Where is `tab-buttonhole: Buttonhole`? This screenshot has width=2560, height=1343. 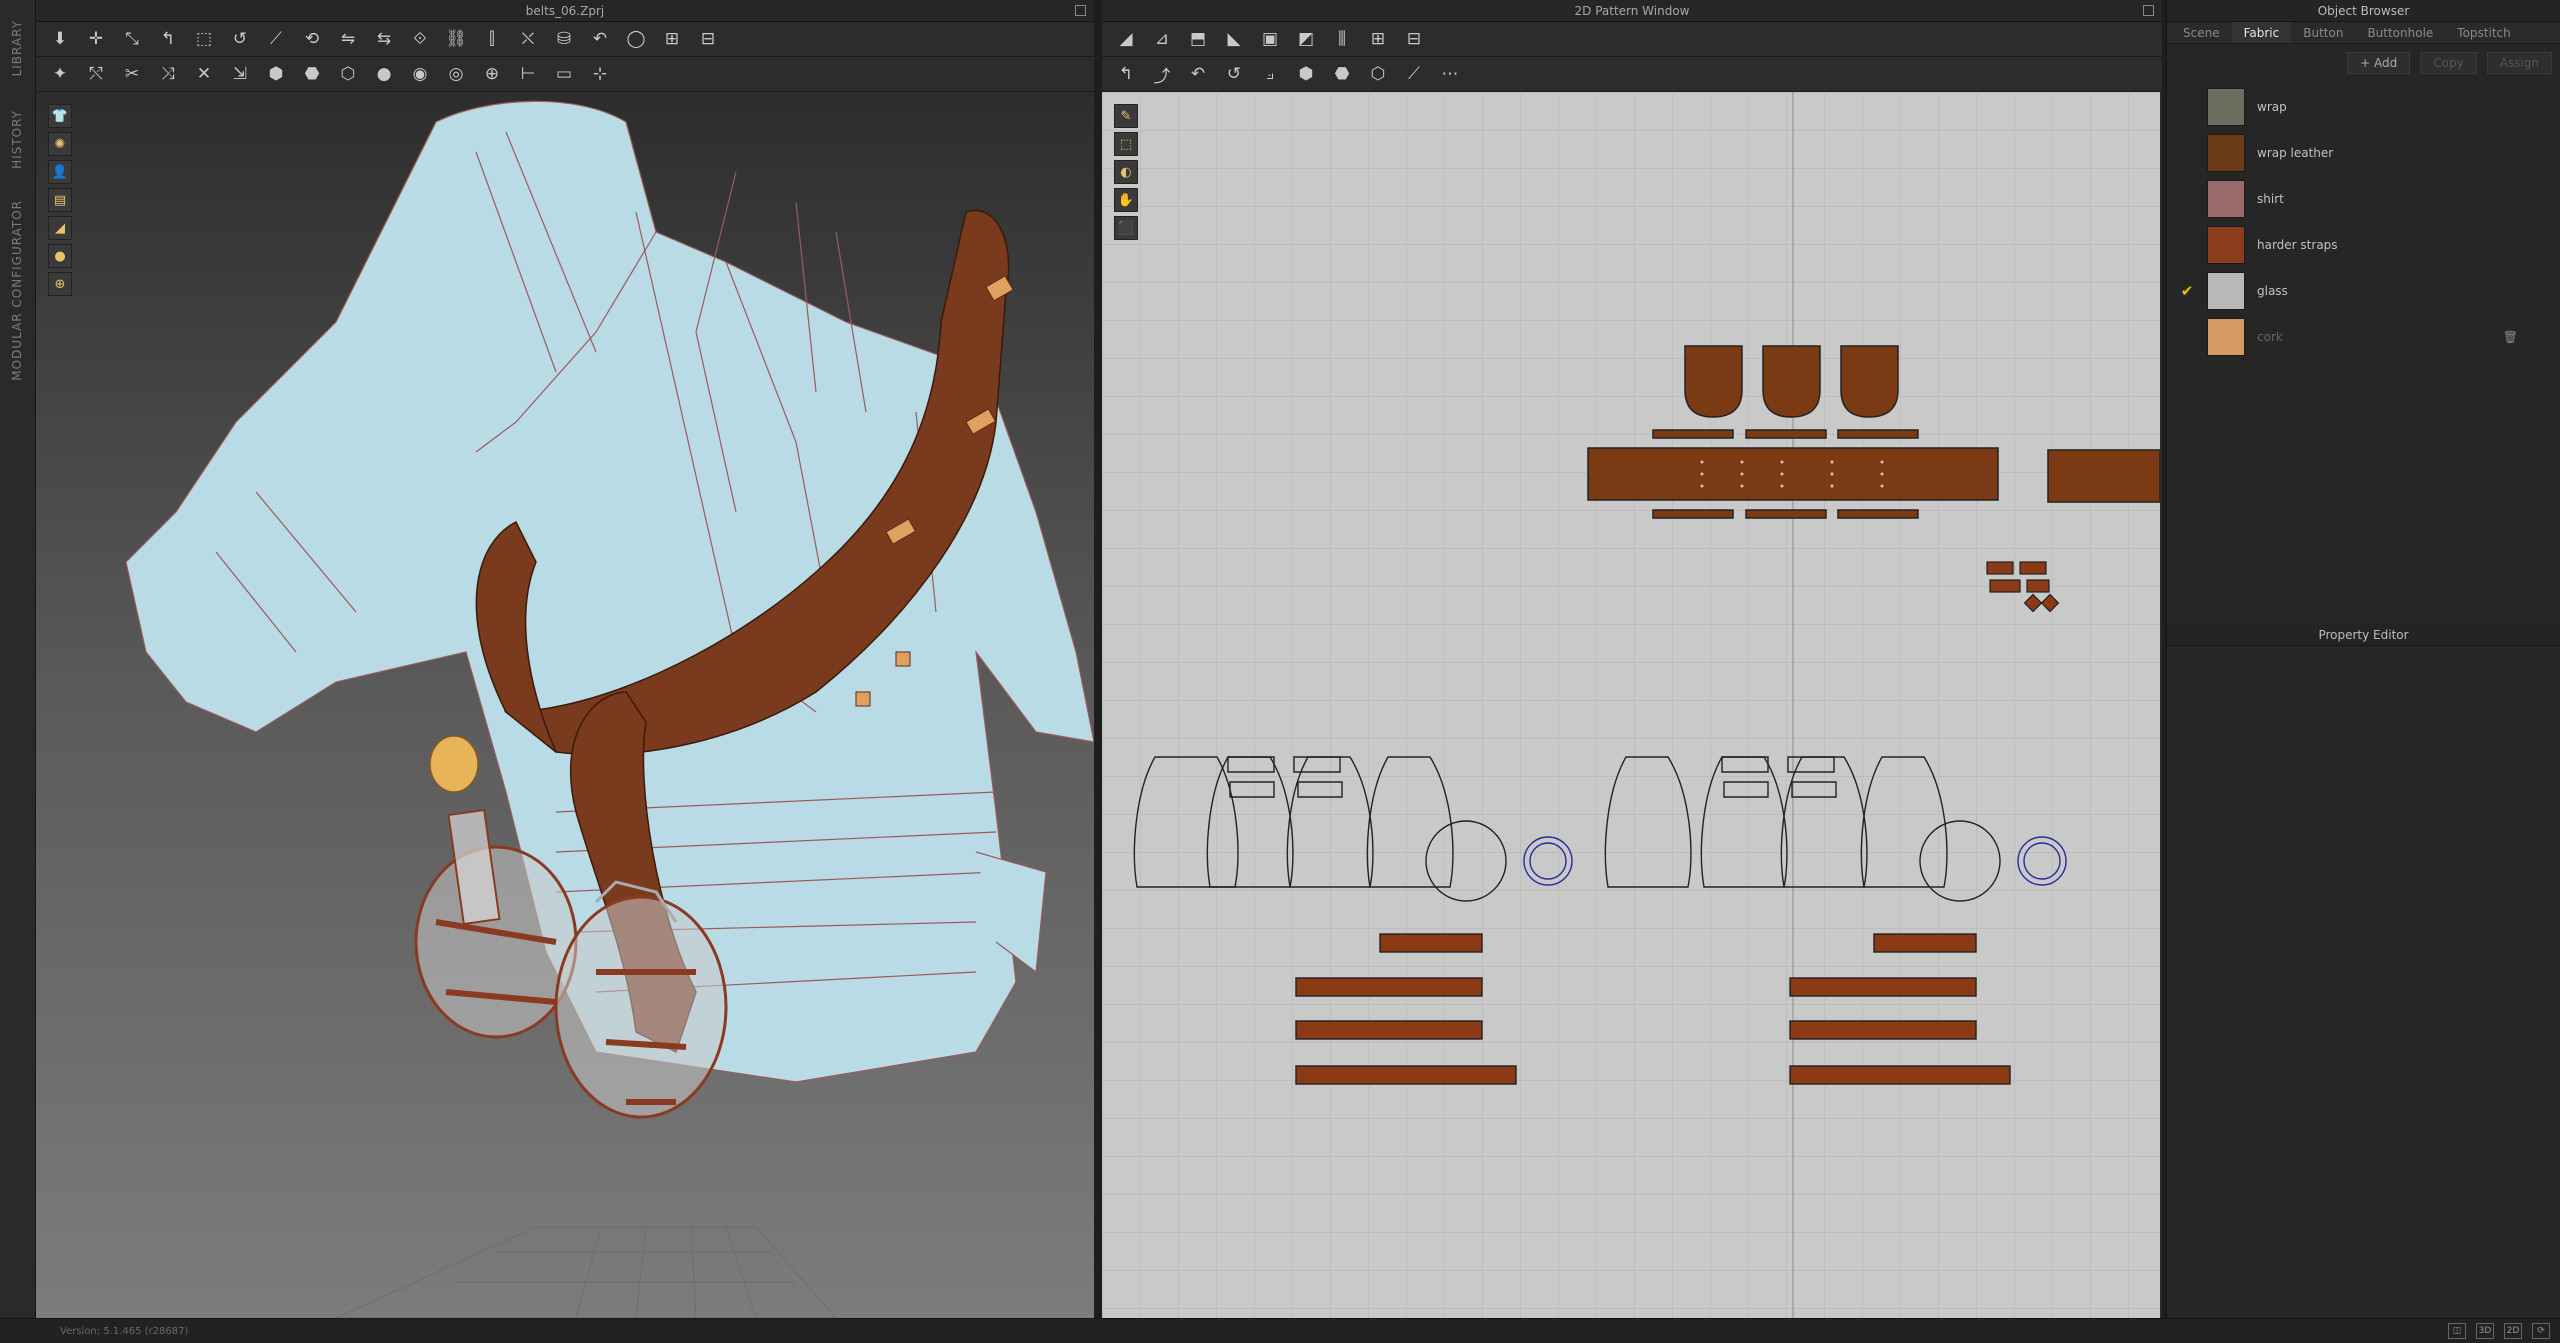 tab-buttonhole: Buttonhole is located at coordinates (2400, 32).